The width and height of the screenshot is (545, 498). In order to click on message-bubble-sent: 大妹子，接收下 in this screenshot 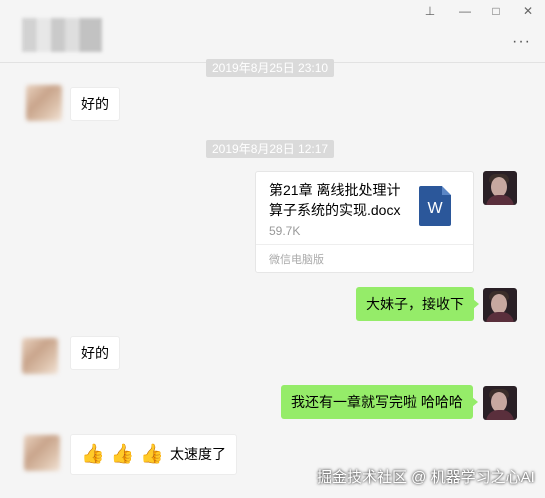, I will do `click(417, 304)`.